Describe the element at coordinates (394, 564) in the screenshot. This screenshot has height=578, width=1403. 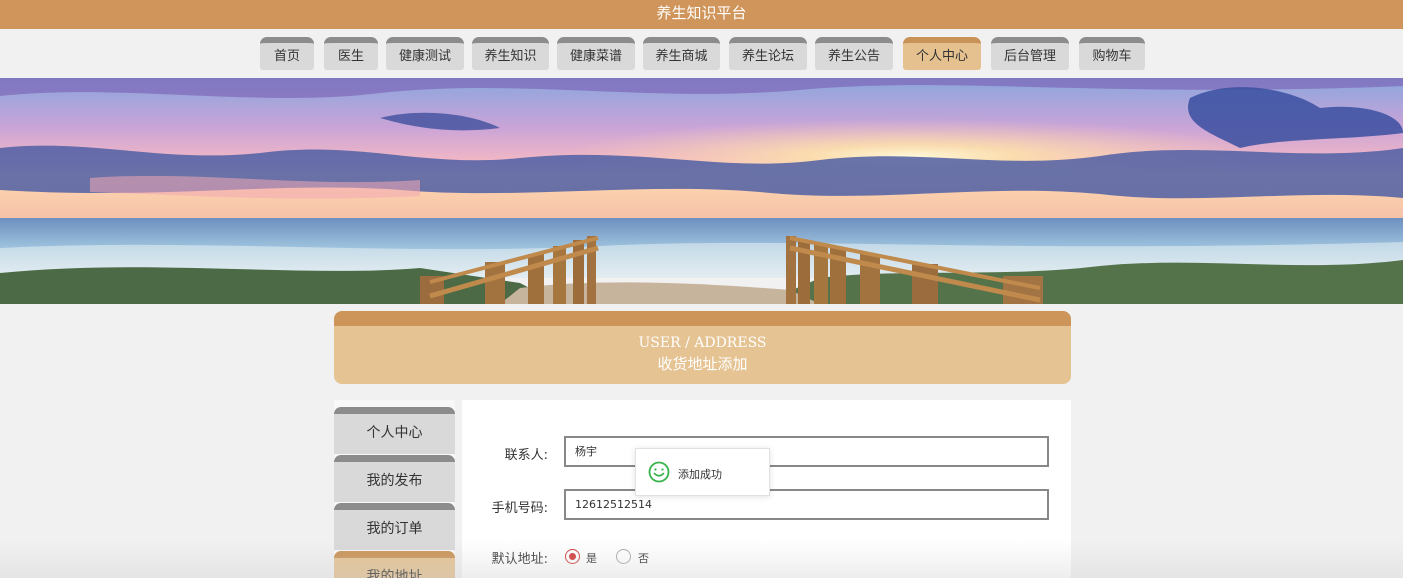
I see `side-item-my-address: 我的地址` at that location.